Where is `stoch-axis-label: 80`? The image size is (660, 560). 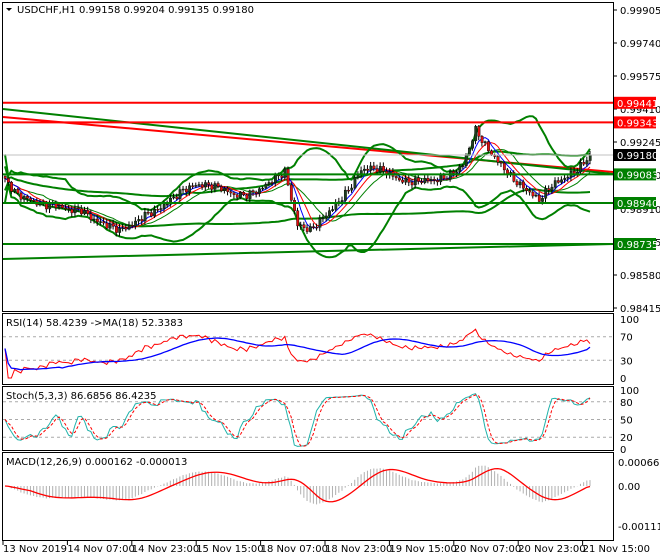 stoch-axis-label: 80 is located at coordinates (626, 403).